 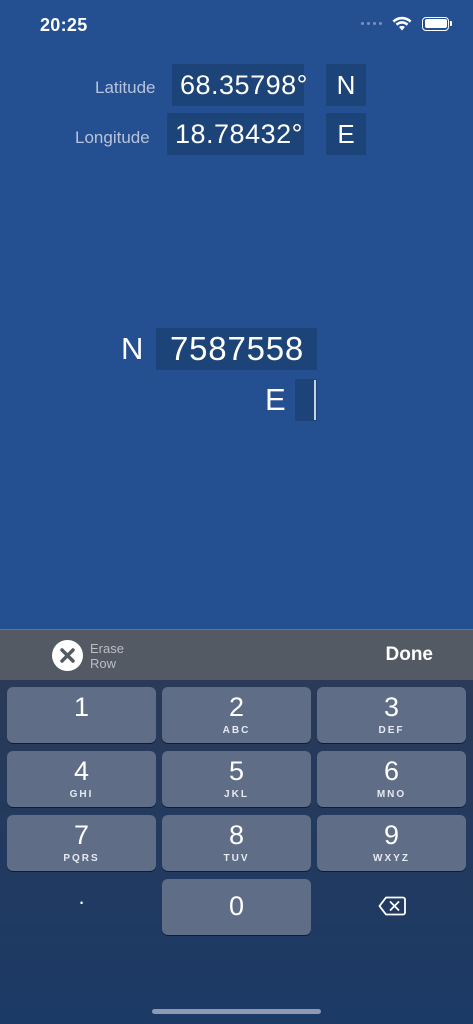 I want to click on longitude-field: 18.78432°, so click(x=235, y=134).